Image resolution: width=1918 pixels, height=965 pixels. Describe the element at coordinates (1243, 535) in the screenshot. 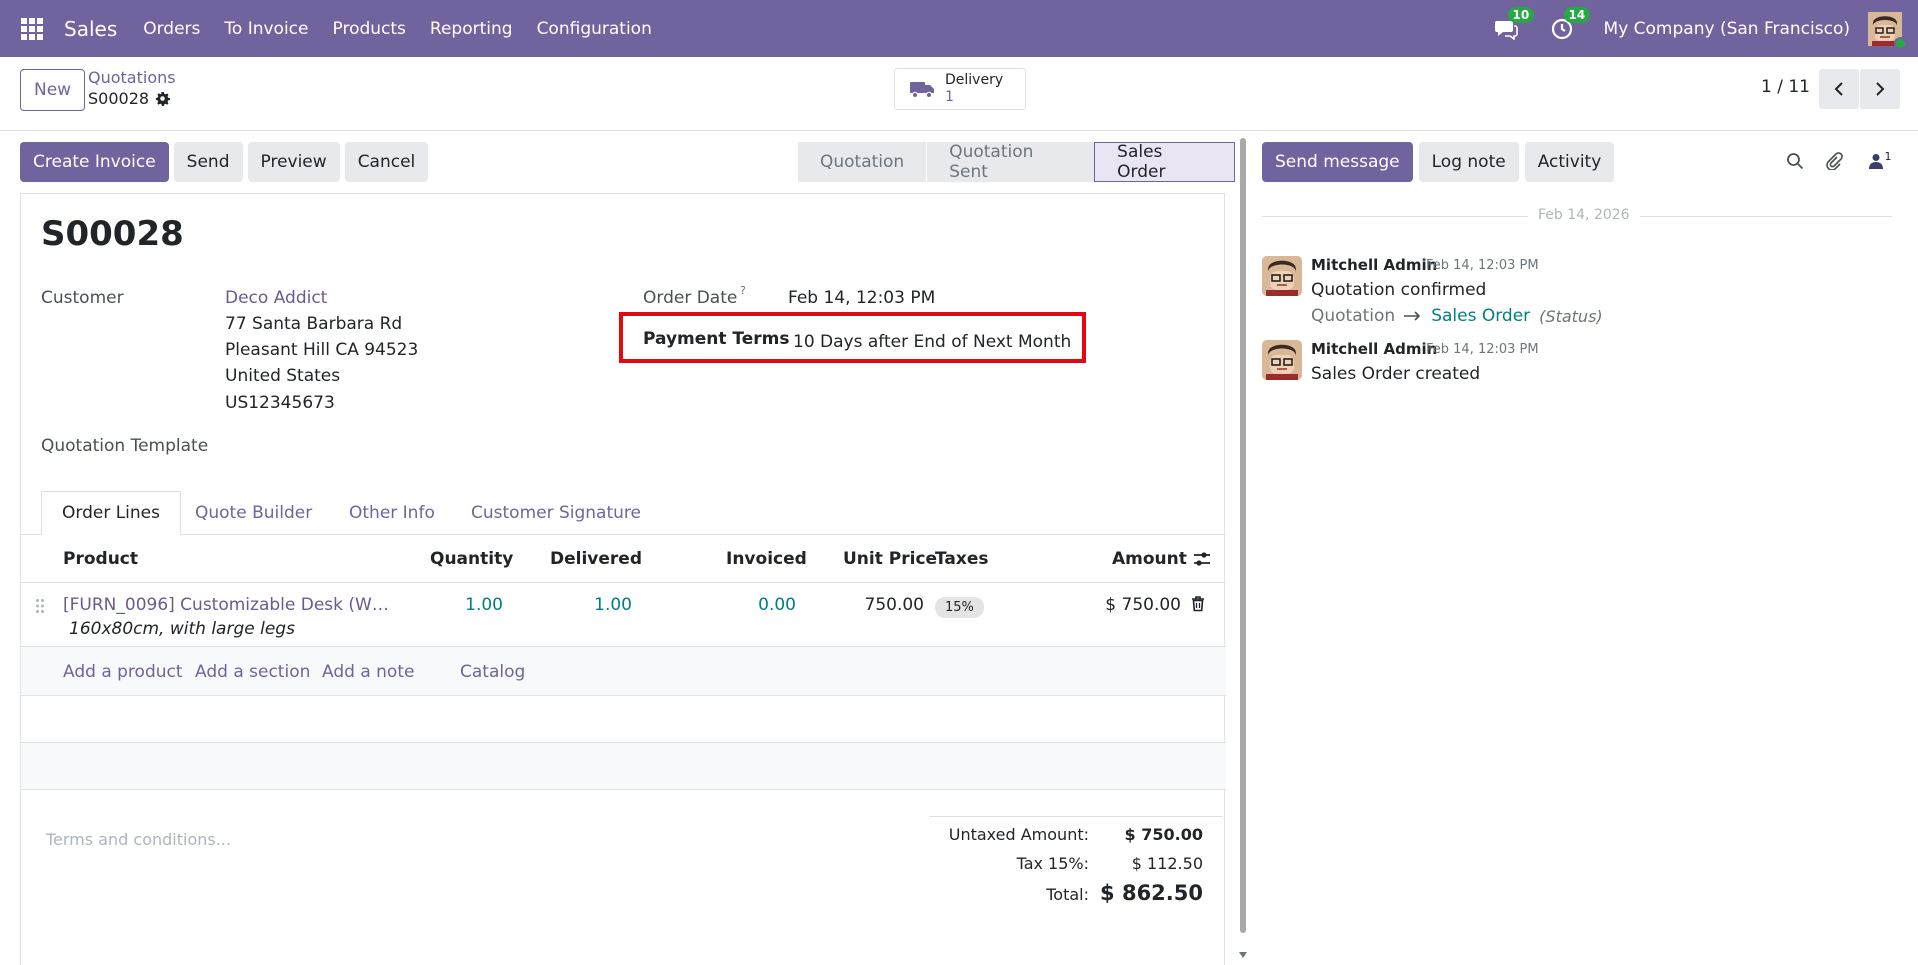

I see `scrollbar-thumb` at that location.